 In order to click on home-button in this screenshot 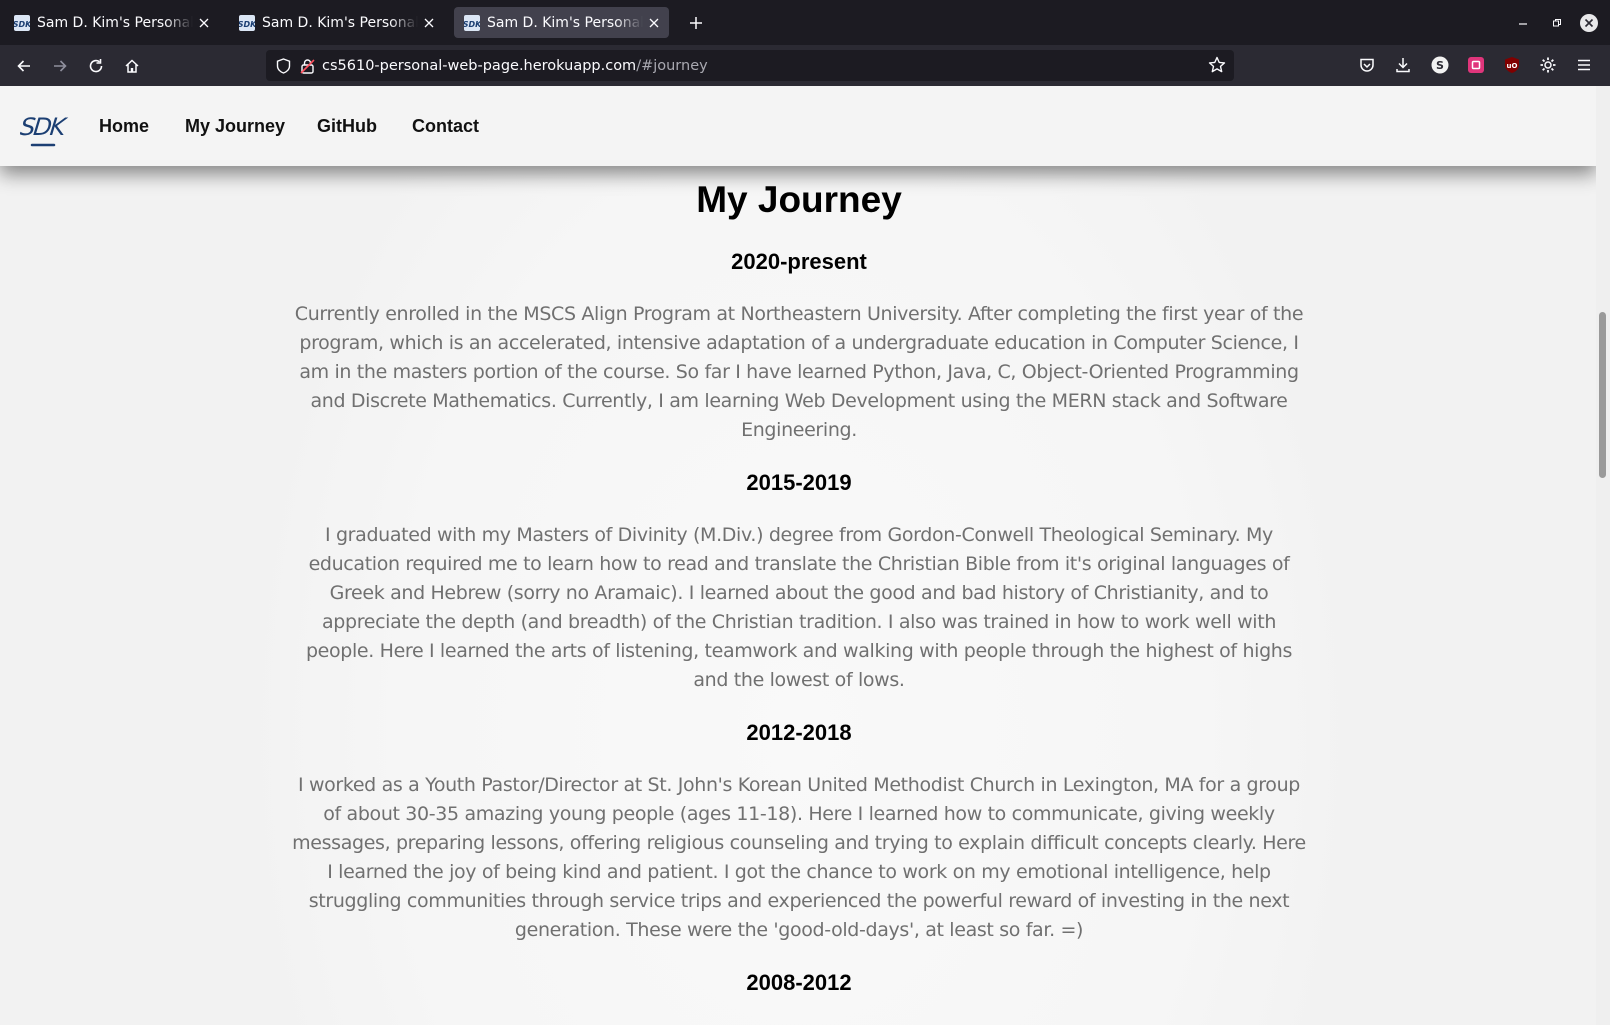, I will do `click(132, 66)`.